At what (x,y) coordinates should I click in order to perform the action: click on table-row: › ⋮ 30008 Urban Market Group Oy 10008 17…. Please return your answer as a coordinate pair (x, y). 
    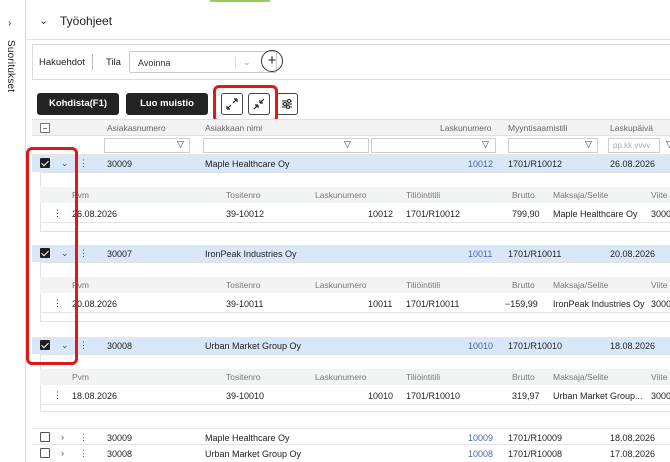
    Looking at the image, I should click on (351, 452).